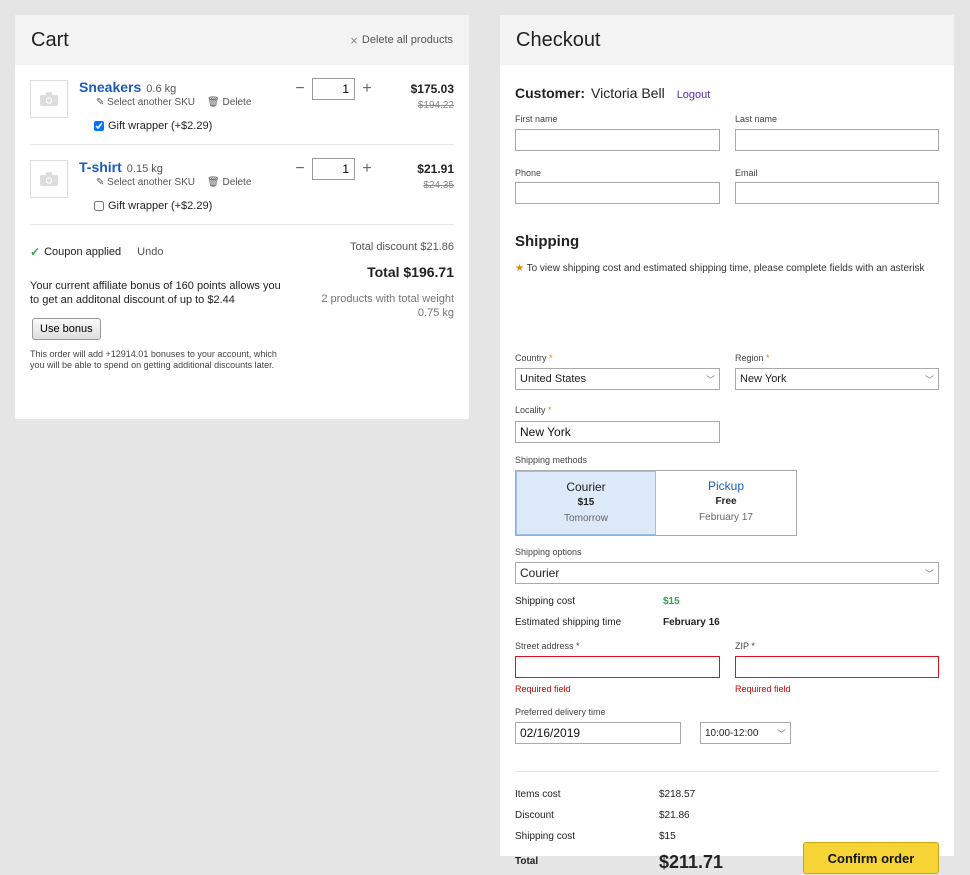 The height and width of the screenshot is (875, 970). Describe the element at coordinates (617, 140) in the screenshot. I see `first-name-field` at that location.